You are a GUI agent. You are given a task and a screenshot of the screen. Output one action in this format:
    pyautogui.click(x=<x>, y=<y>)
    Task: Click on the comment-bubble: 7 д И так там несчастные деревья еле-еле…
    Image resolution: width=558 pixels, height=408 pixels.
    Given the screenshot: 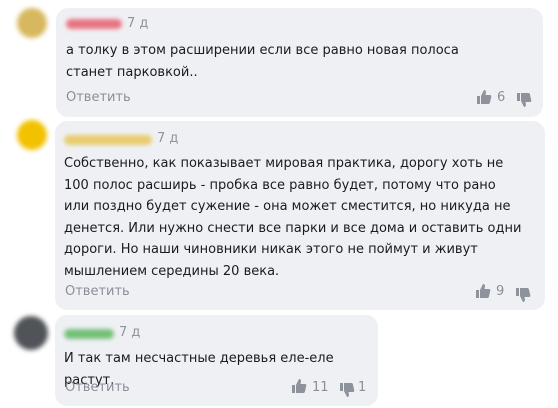 What is the action you would take?
    pyautogui.click(x=216, y=360)
    